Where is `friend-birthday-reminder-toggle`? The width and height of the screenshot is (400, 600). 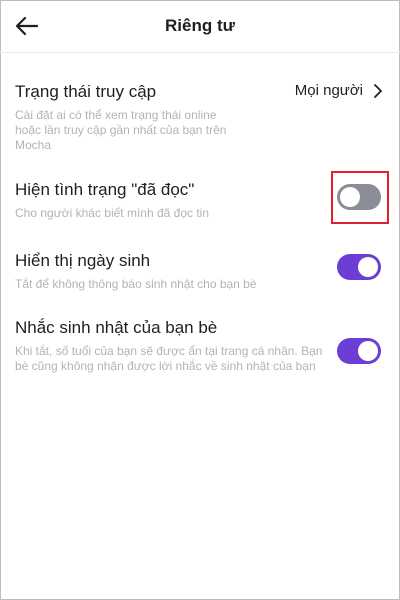
friend-birthday-reminder-toggle is located at coordinates (359, 351).